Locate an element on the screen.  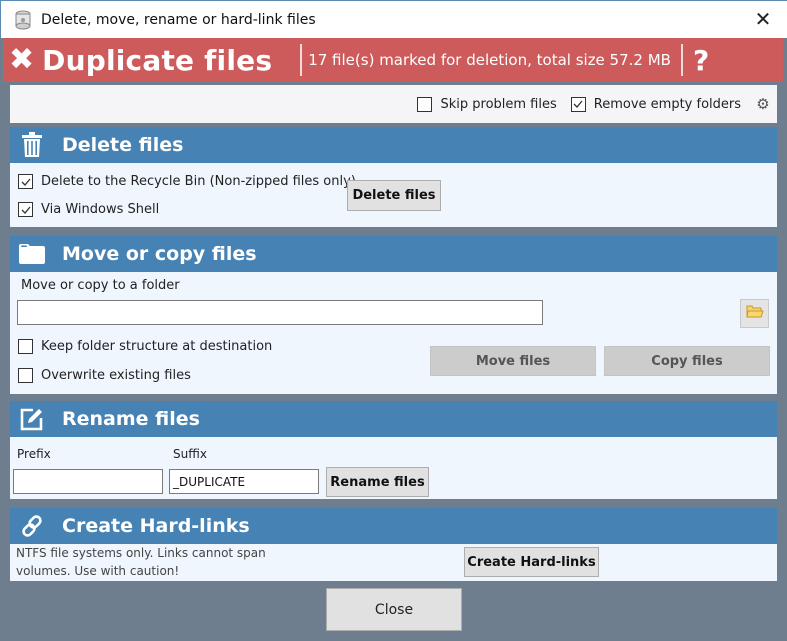
banner-title: Duplicate files is located at coordinates (157, 60).